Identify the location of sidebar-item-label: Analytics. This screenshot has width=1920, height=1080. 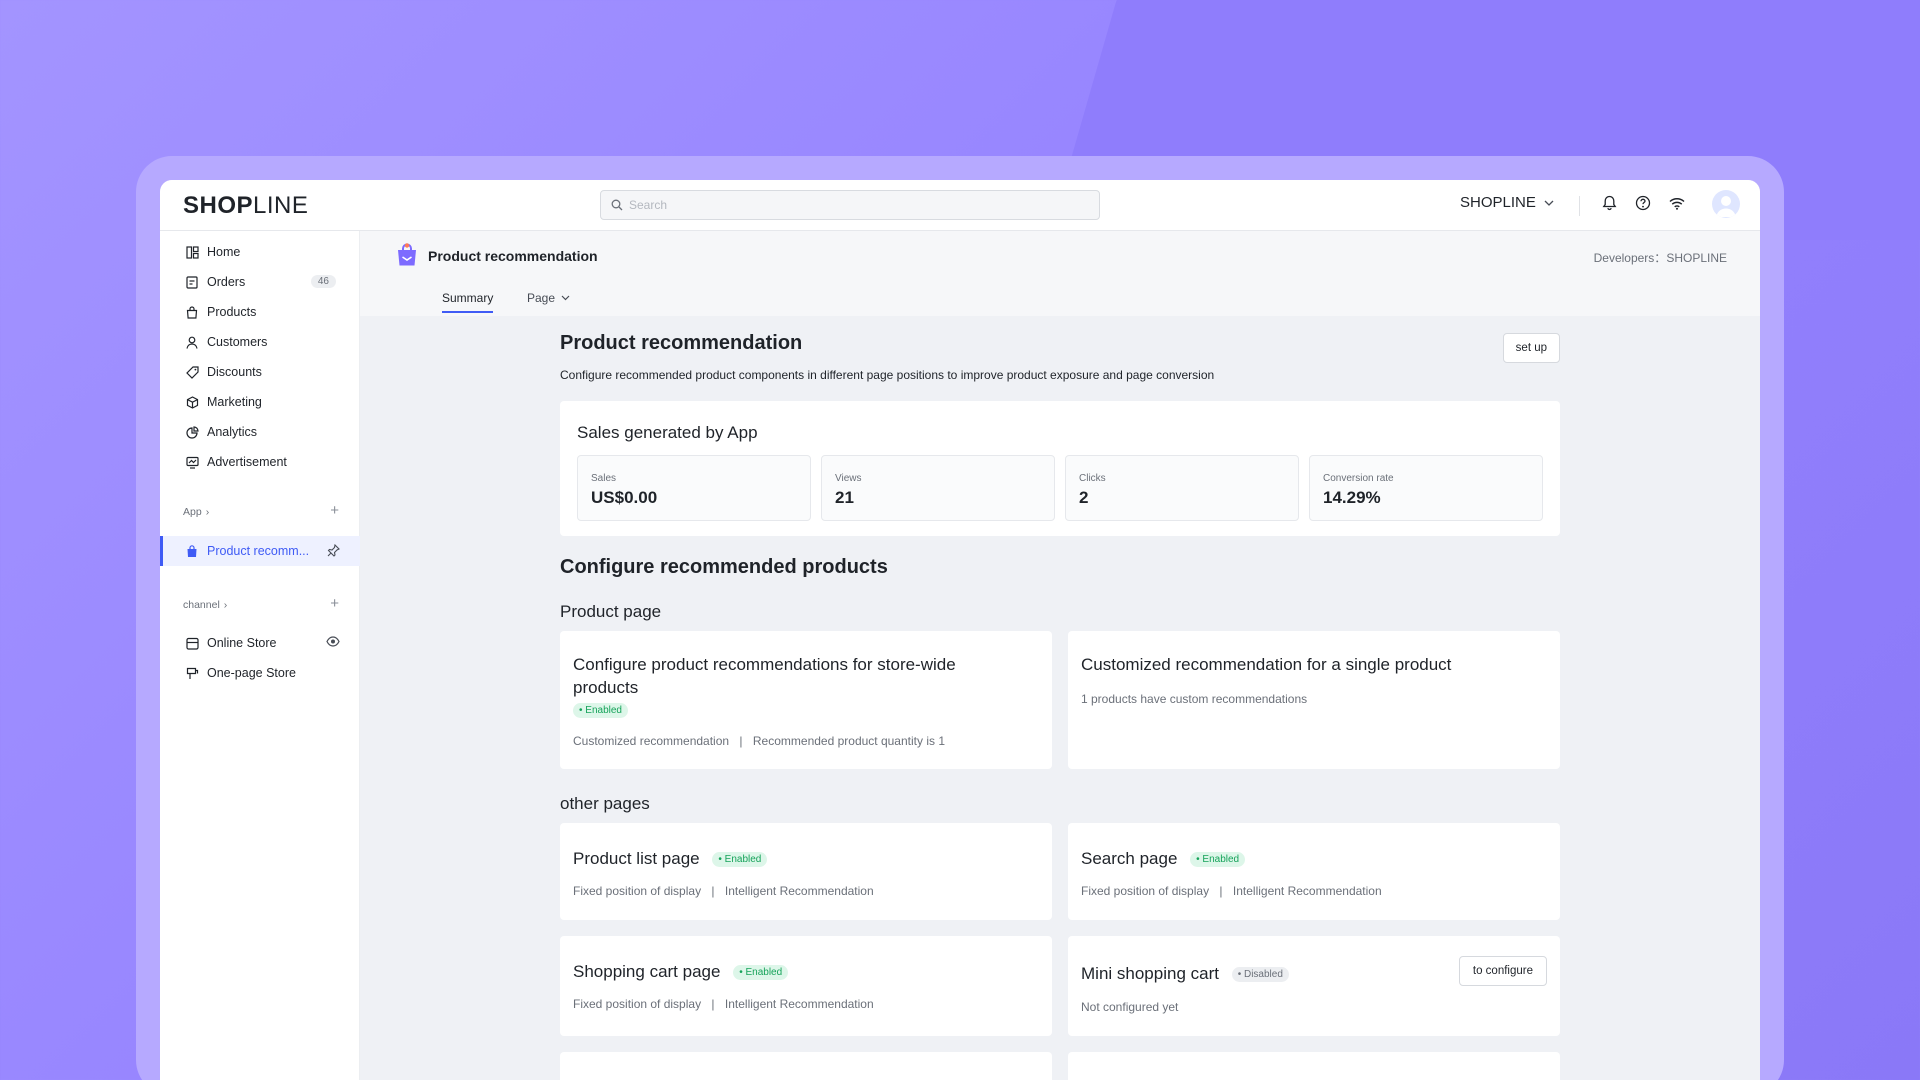
(232, 432).